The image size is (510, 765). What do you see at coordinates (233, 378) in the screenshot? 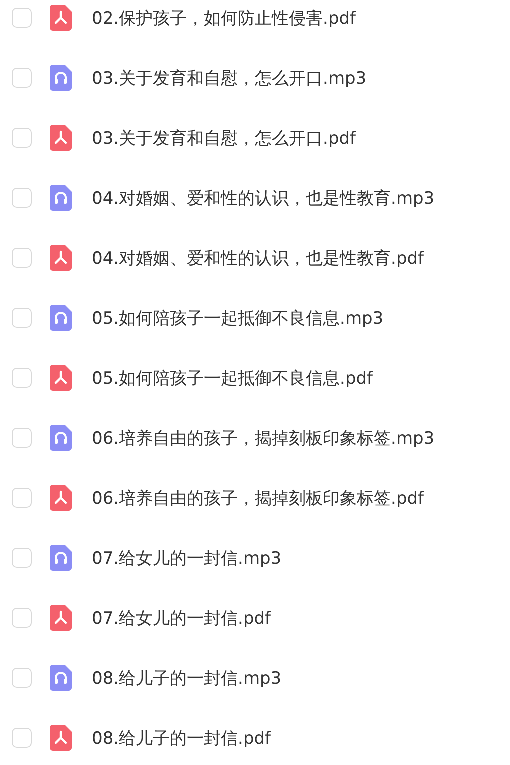
I see `file-name: 05.如何陪孩子一起抵御不良信息.pdf` at bounding box center [233, 378].